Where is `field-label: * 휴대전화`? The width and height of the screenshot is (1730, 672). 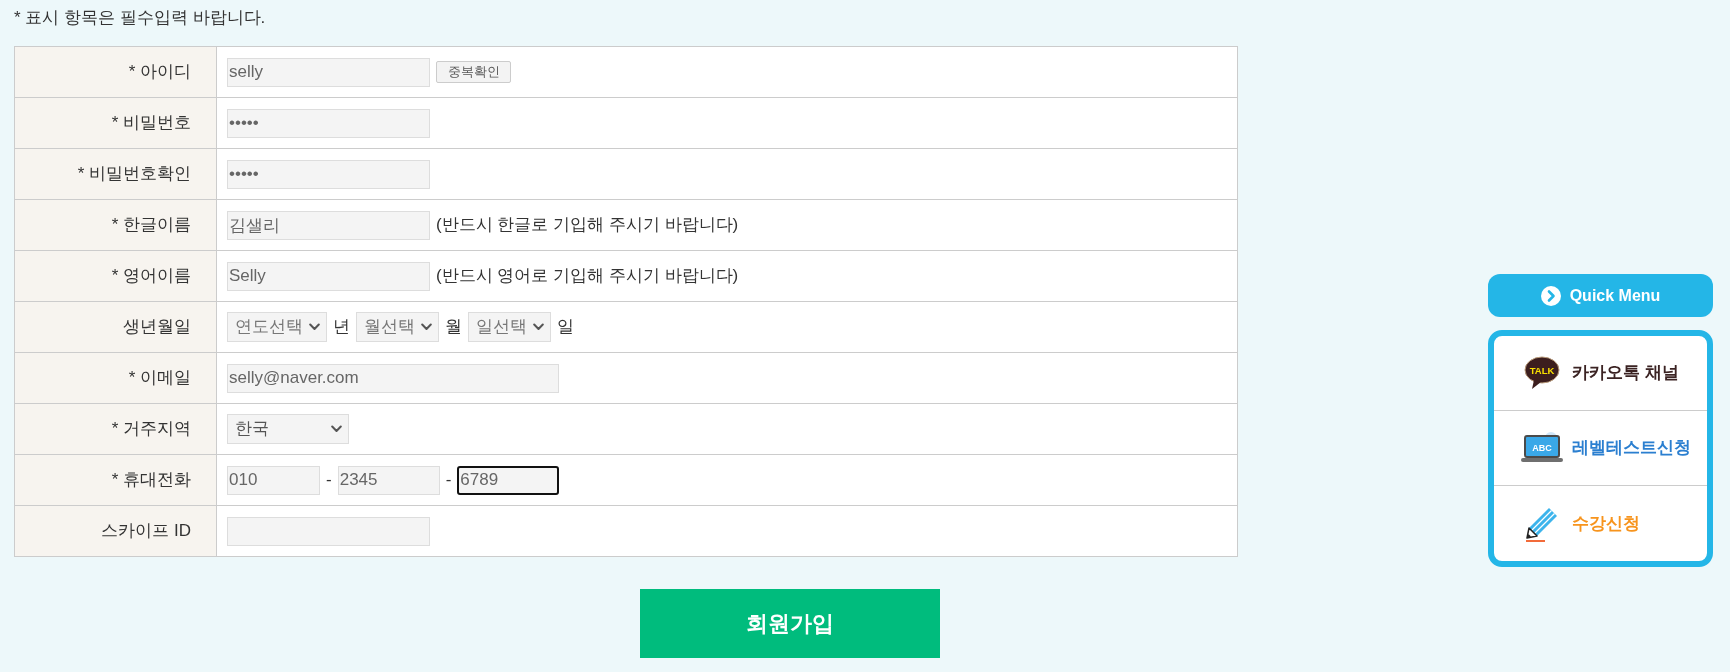 field-label: * 휴대전화 is located at coordinates (151, 480).